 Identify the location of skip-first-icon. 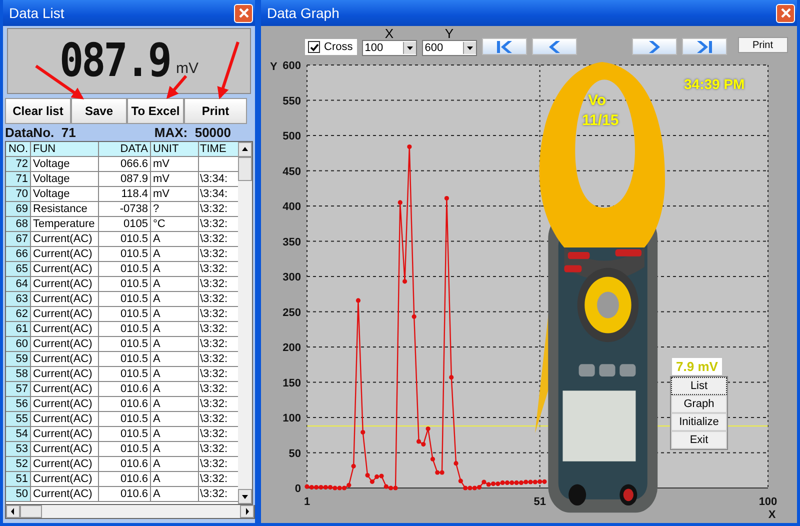
(504, 46).